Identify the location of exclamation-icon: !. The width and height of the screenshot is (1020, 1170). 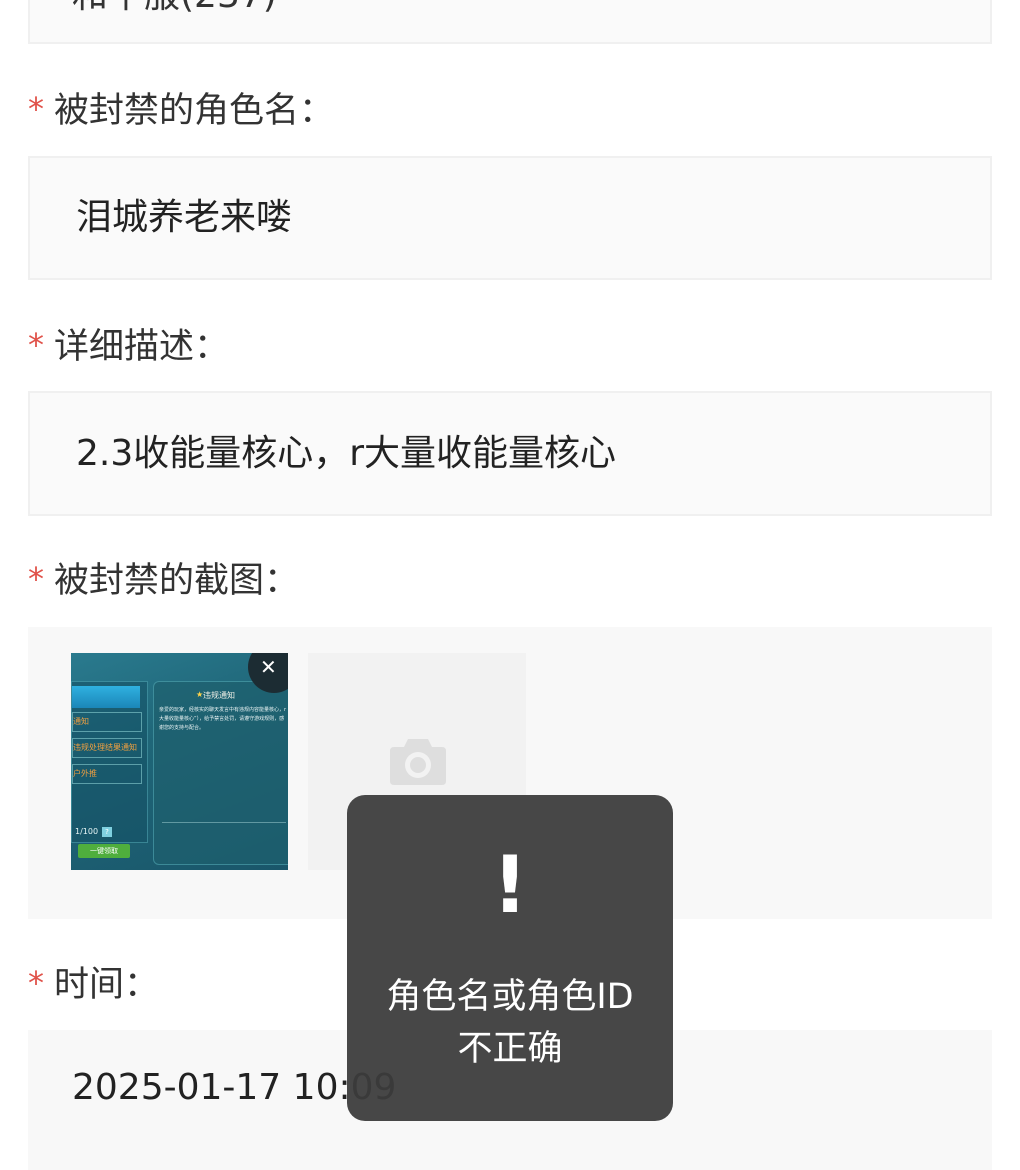
(510, 886).